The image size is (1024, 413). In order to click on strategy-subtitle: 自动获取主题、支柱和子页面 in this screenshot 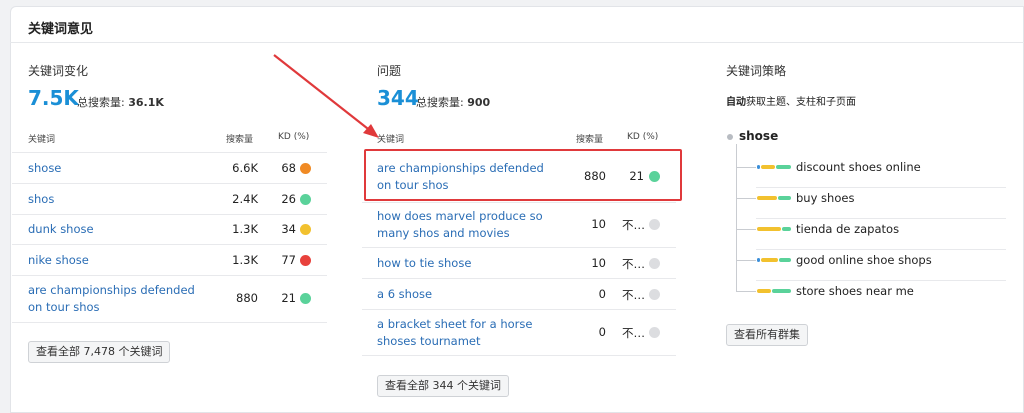, I will do `click(791, 100)`.